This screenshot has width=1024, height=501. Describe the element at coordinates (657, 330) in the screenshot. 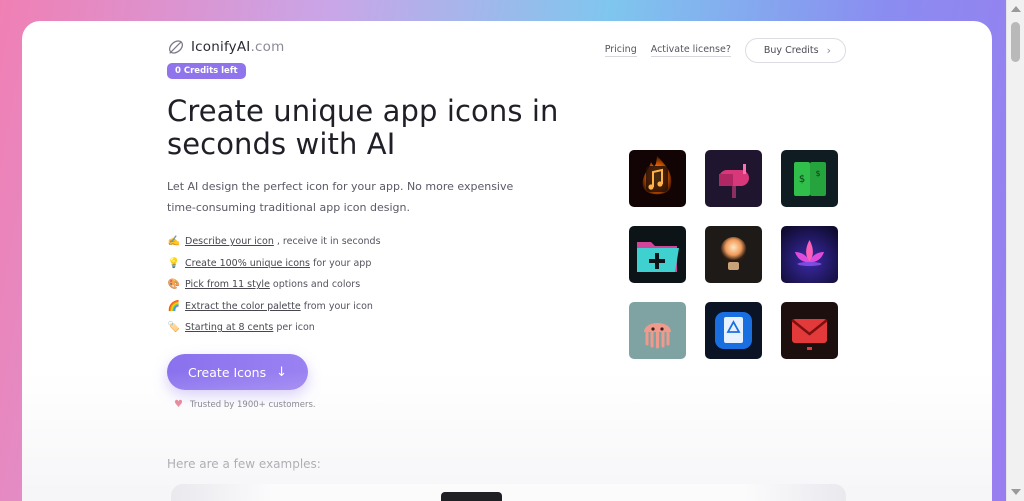

I see `jellyfish-icon` at that location.